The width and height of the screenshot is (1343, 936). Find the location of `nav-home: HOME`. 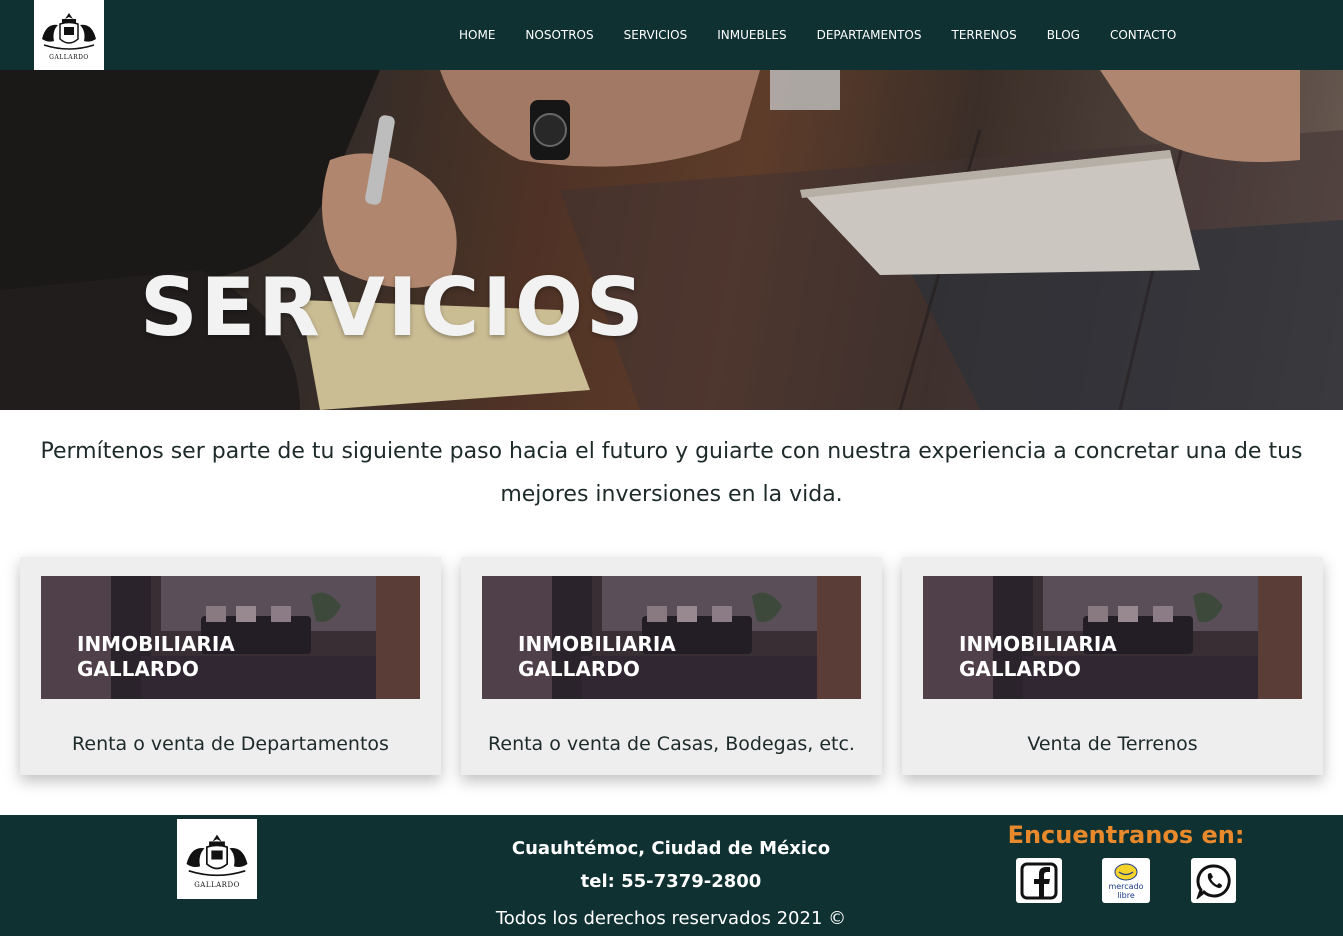

nav-home: HOME is located at coordinates (477, 35).